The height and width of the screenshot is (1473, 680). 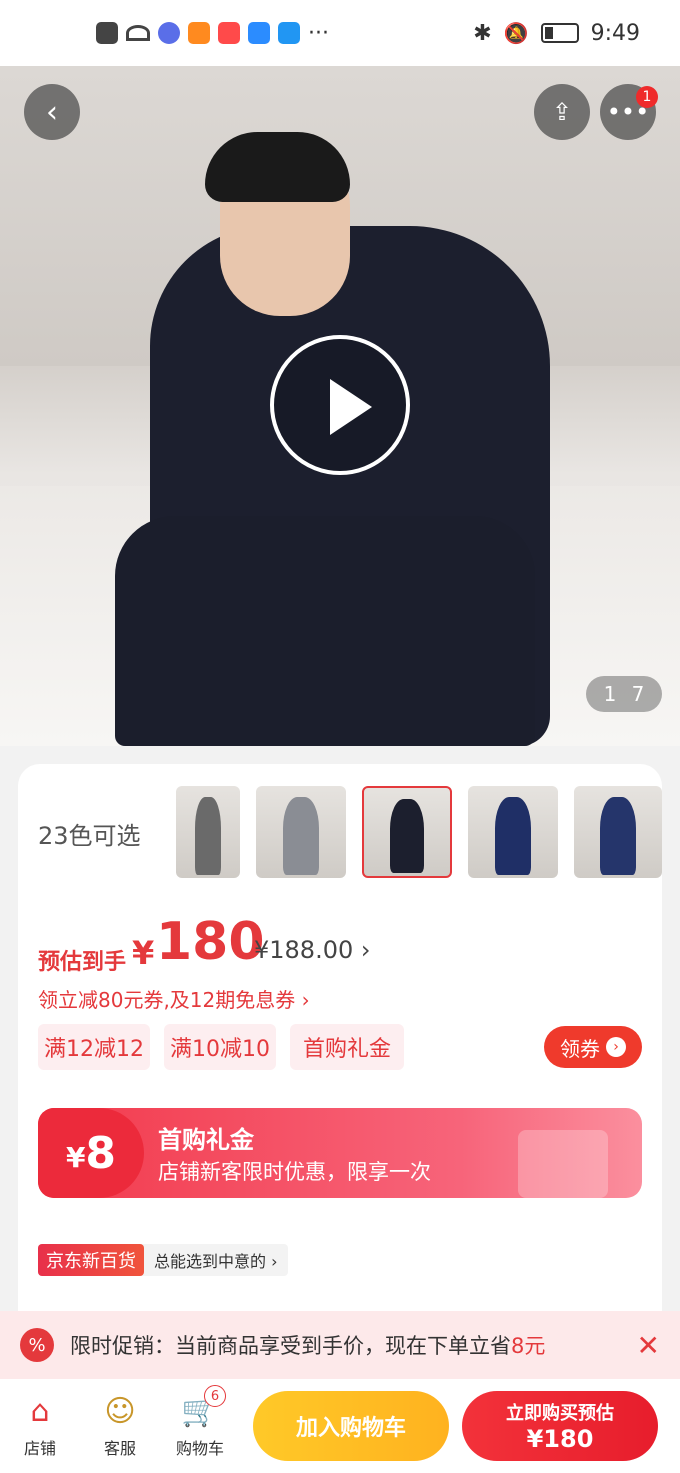 What do you see at coordinates (624, 694) in the screenshot?
I see `image-pager: 1 7` at bounding box center [624, 694].